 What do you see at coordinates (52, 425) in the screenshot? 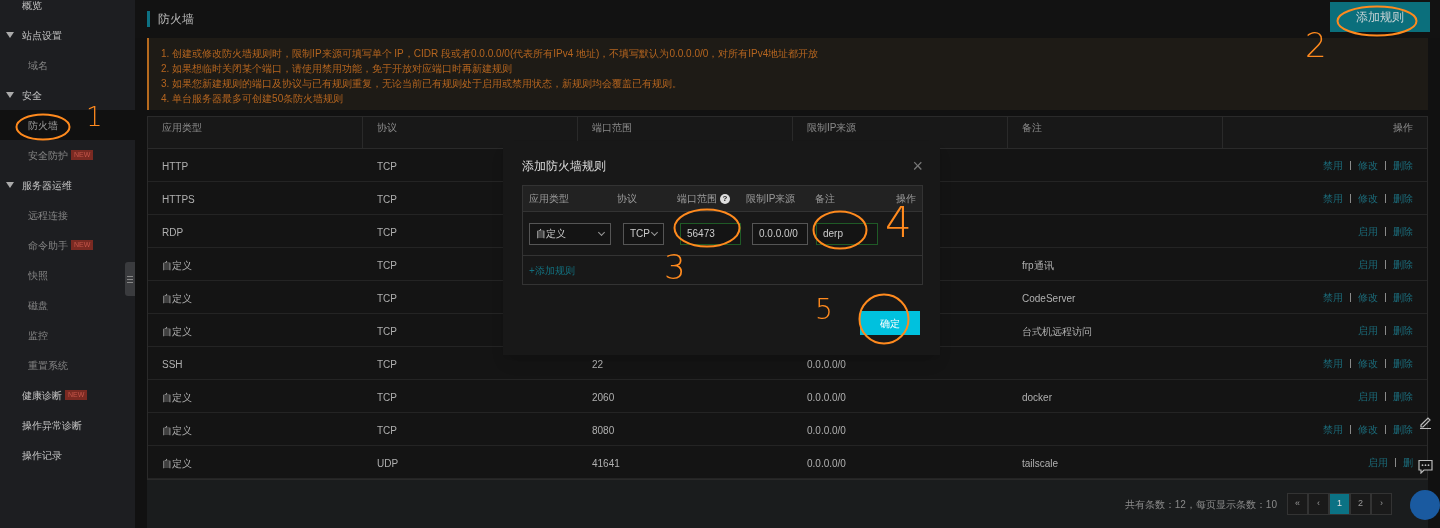
I see `nav-item: 操作异常诊断` at bounding box center [52, 425].